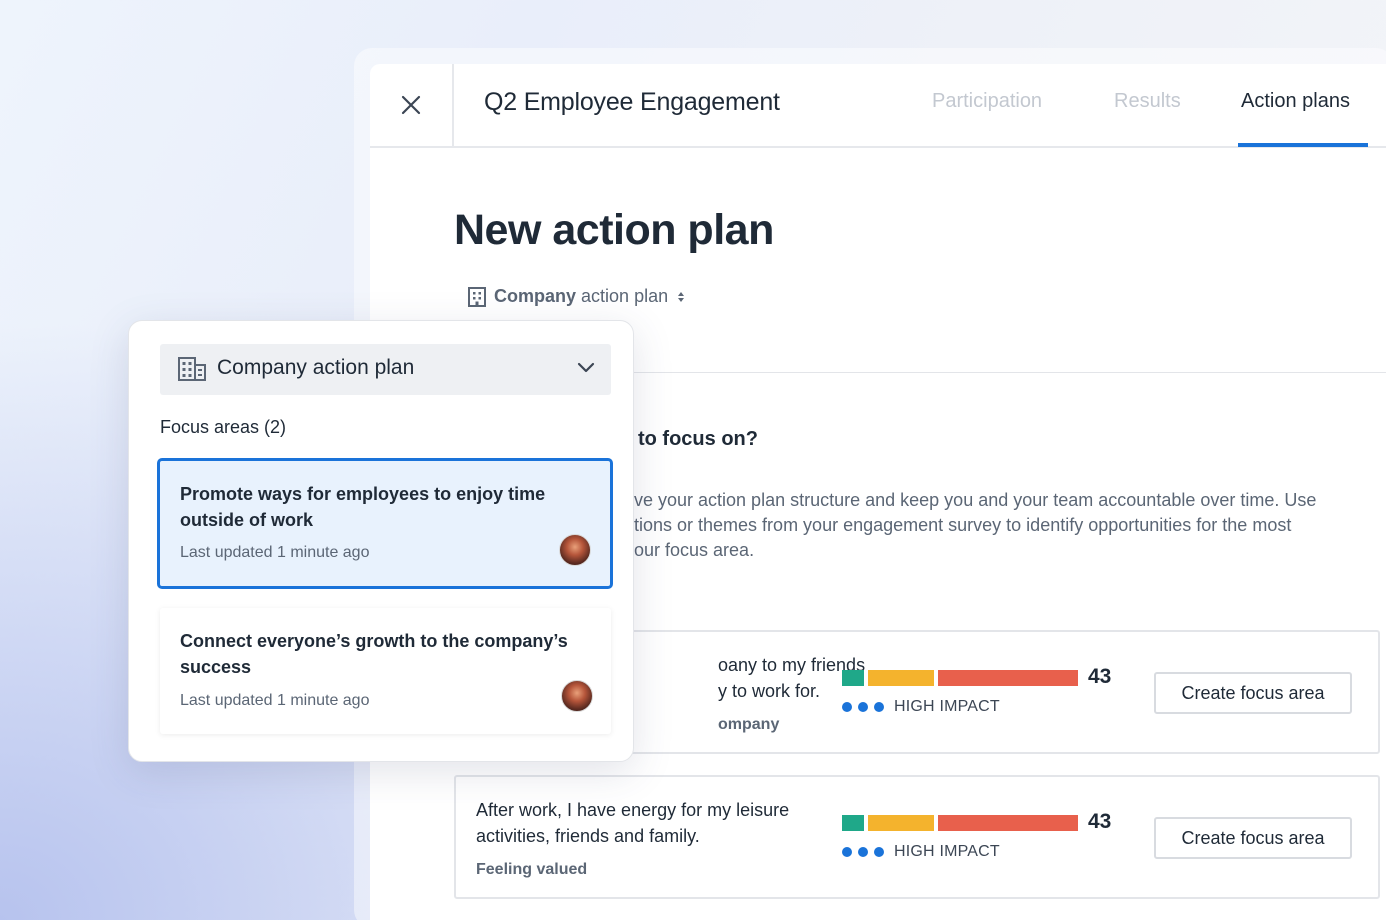  Describe the element at coordinates (316, 367) in the screenshot. I see `dropdown-label: Company action plan` at that location.